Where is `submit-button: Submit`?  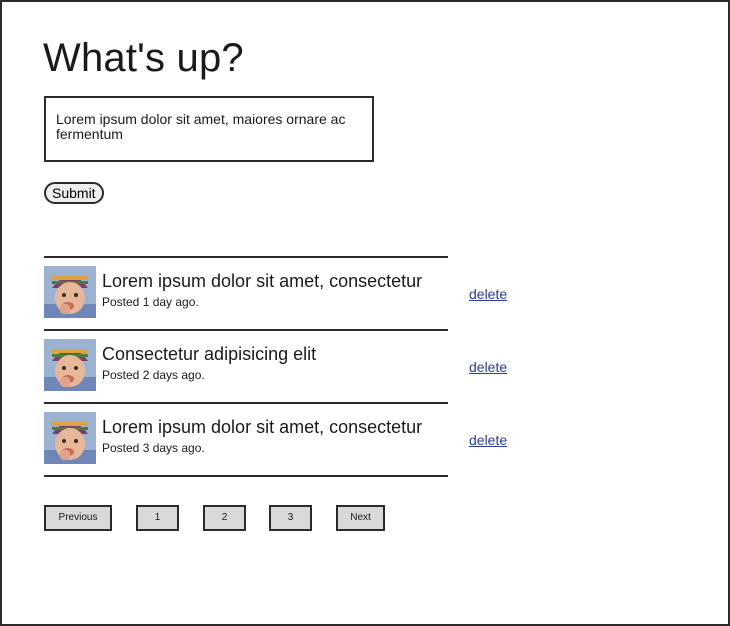 submit-button: Submit is located at coordinates (74, 193).